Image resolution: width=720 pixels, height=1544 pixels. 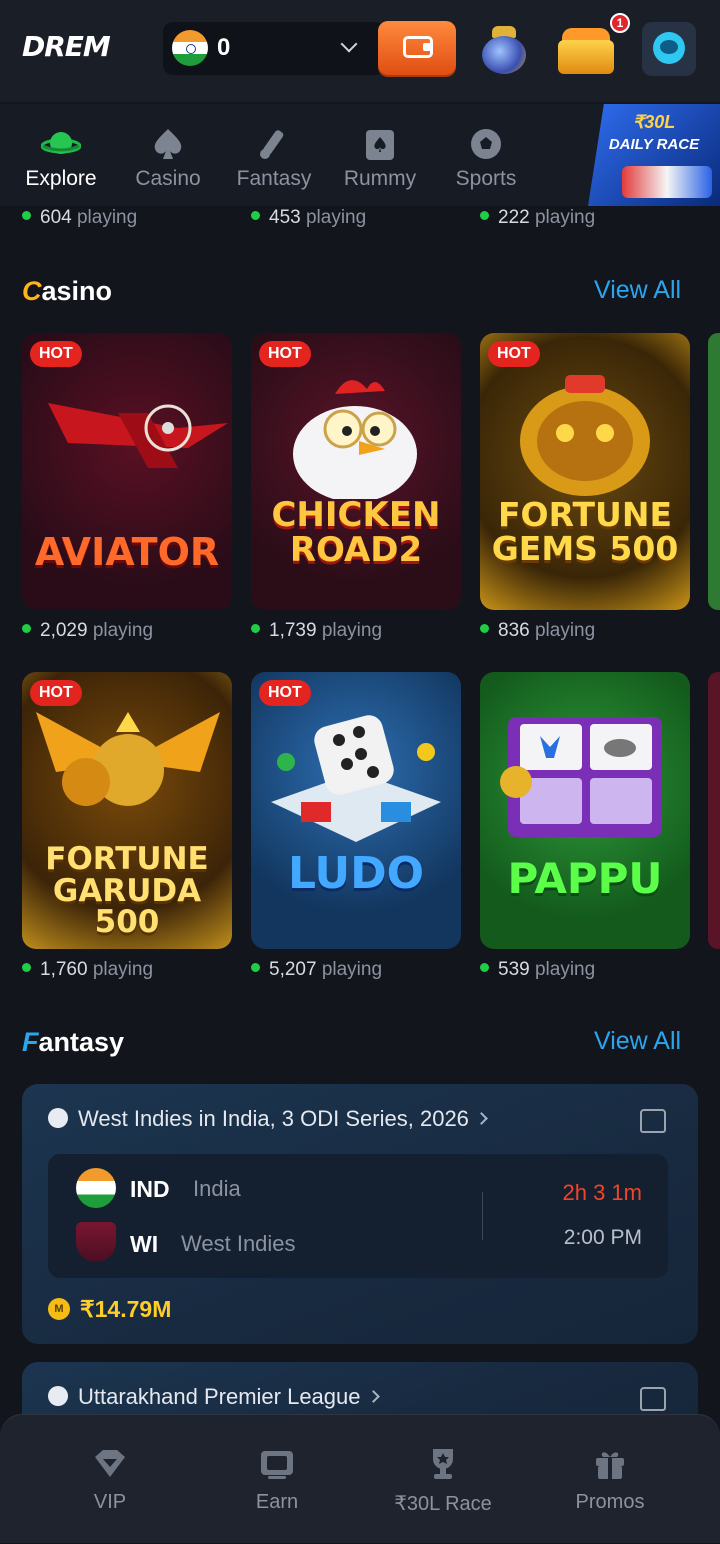 What do you see at coordinates (504, 55) in the screenshot?
I see `jar-icon` at bounding box center [504, 55].